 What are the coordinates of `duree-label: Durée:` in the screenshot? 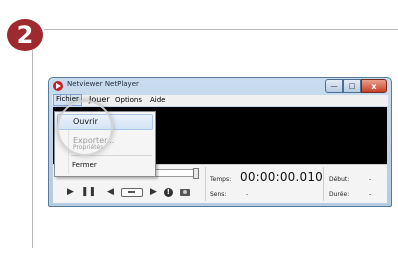 It's located at (339, 194).